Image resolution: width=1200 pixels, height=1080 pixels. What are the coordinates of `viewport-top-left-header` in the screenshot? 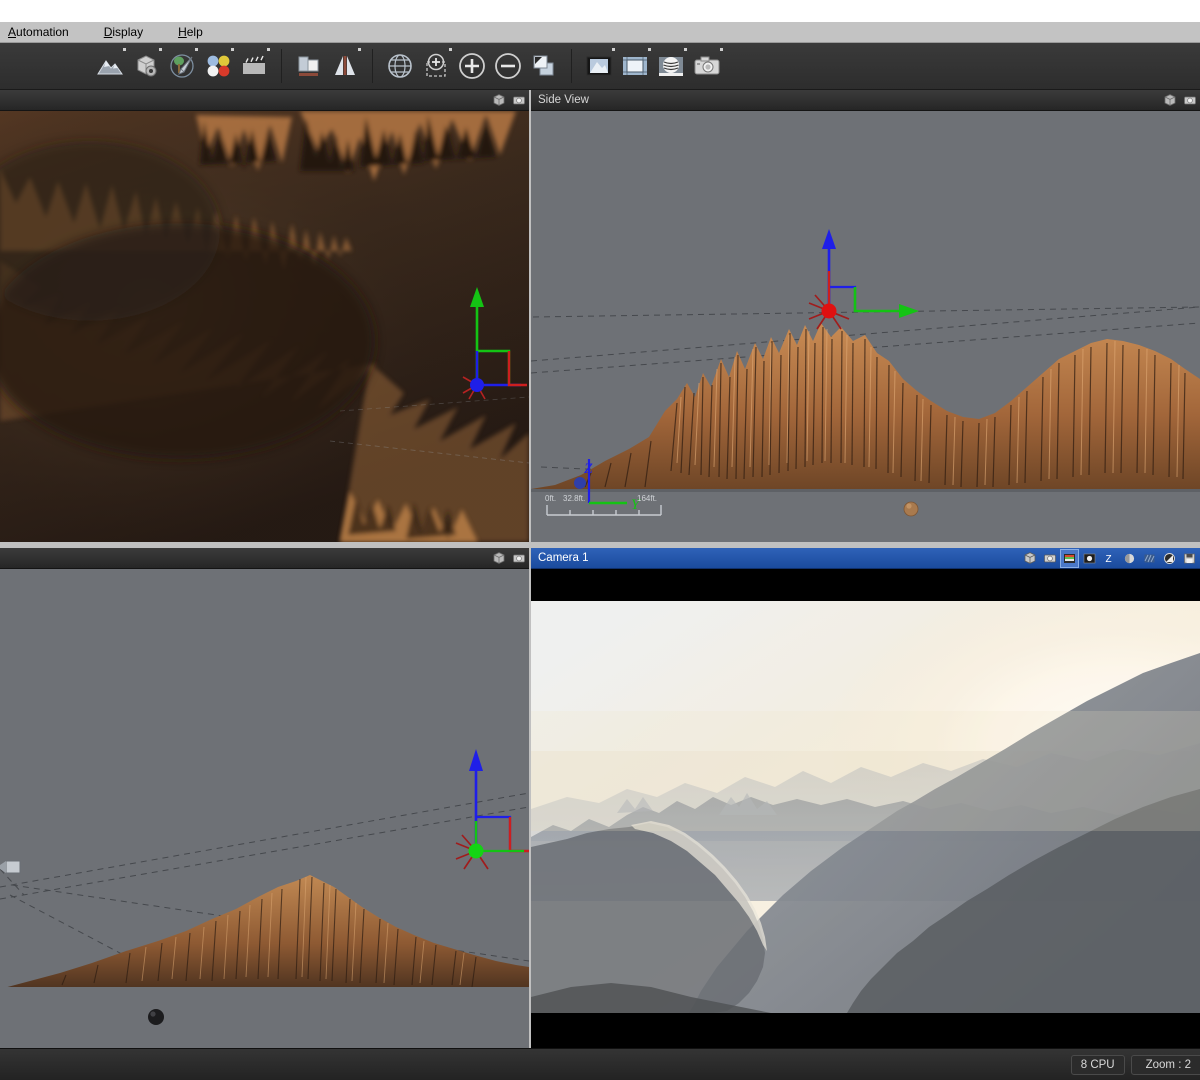 It's located at (264, 100).